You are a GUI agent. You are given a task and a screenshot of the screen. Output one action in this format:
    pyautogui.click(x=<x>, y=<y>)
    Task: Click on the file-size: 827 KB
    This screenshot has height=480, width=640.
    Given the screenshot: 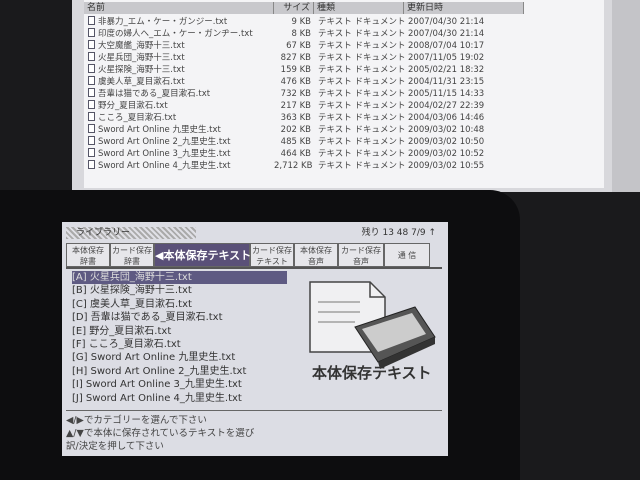 What is the action you would take?
    pyautogui.click(x=295, y=58)
    